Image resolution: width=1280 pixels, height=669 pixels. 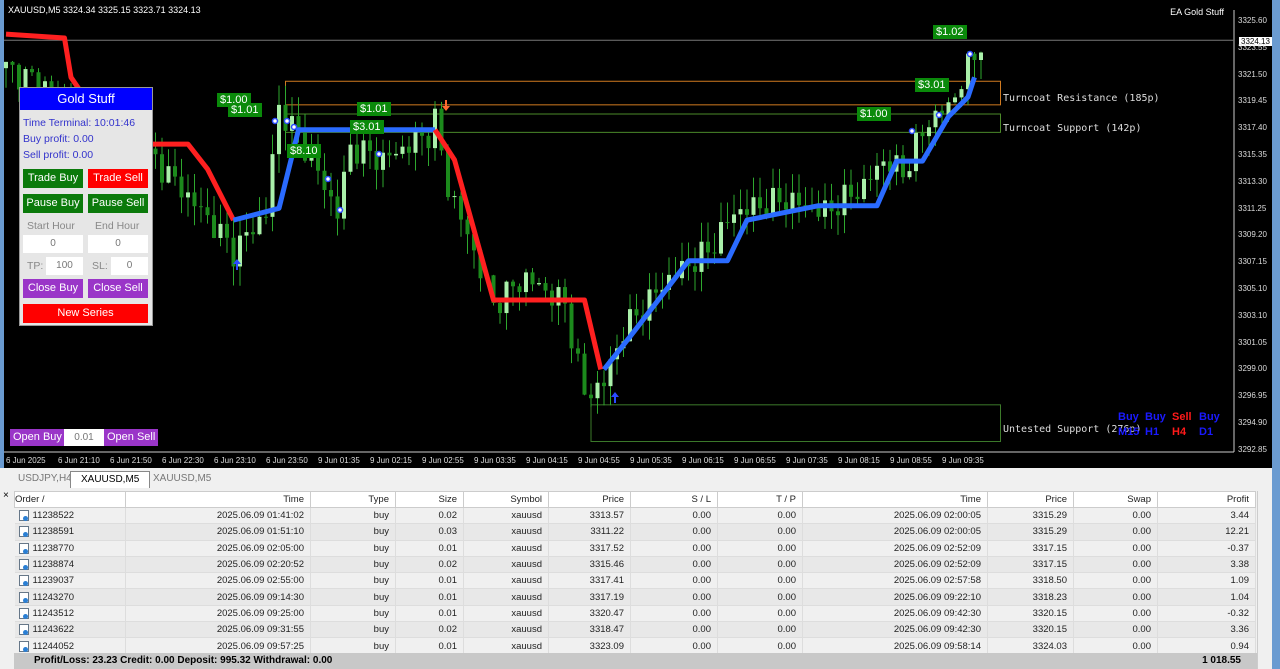 I want to click on sl-input: 0, so click(x=129, y=266).